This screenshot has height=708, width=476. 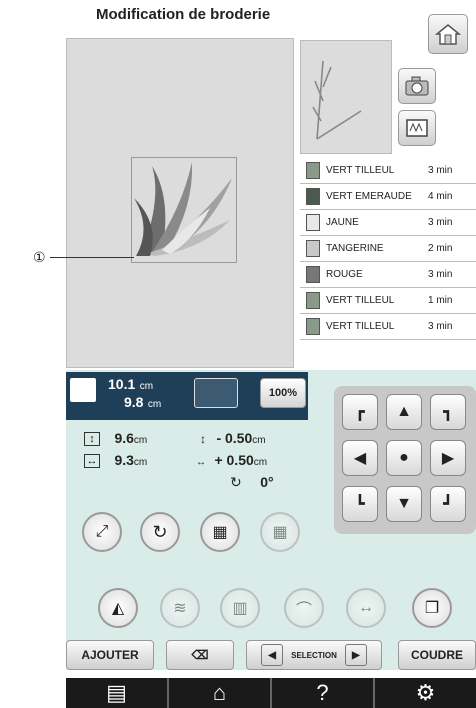 I want to click on home-button, so click(x=448, y=34).